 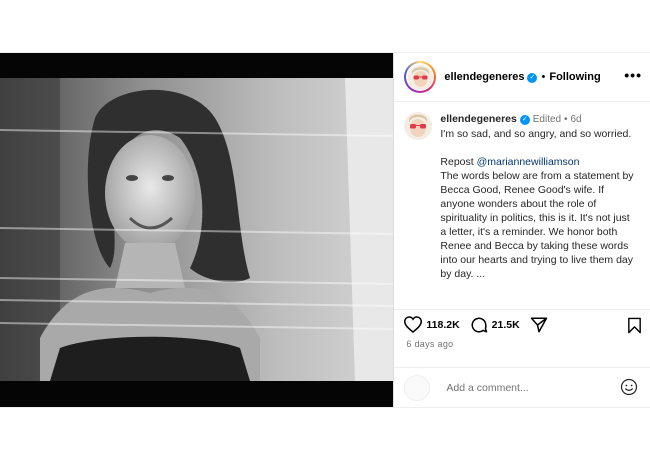 I want to click on post-header: ellendegeneres ✓ • Following •••, so click(x=522, y=77).